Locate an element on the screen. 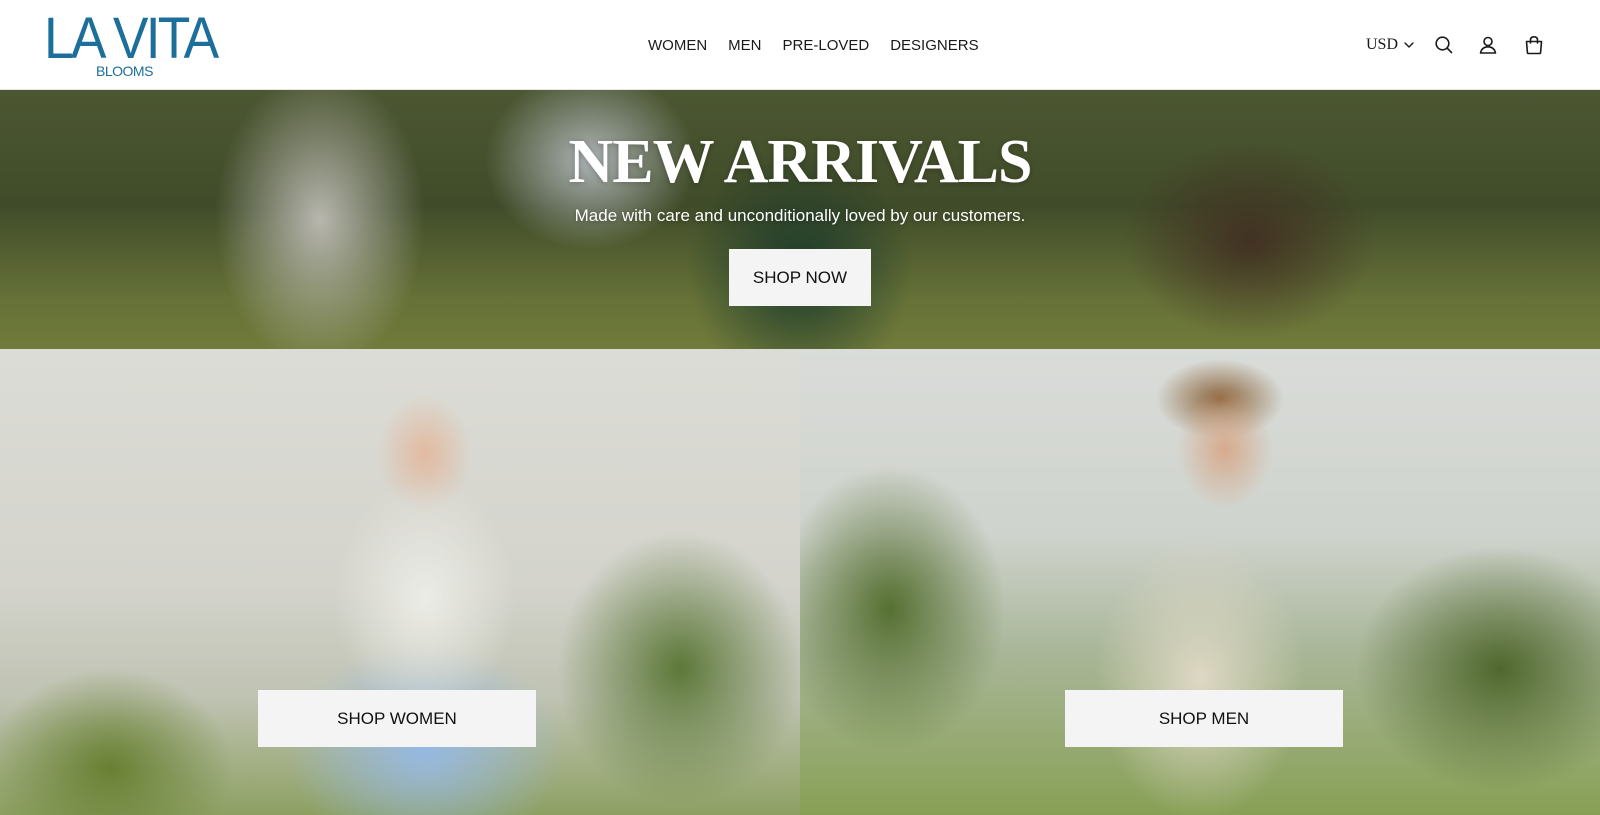  nav-item-men: MEN is located at coordinates (744, 45).